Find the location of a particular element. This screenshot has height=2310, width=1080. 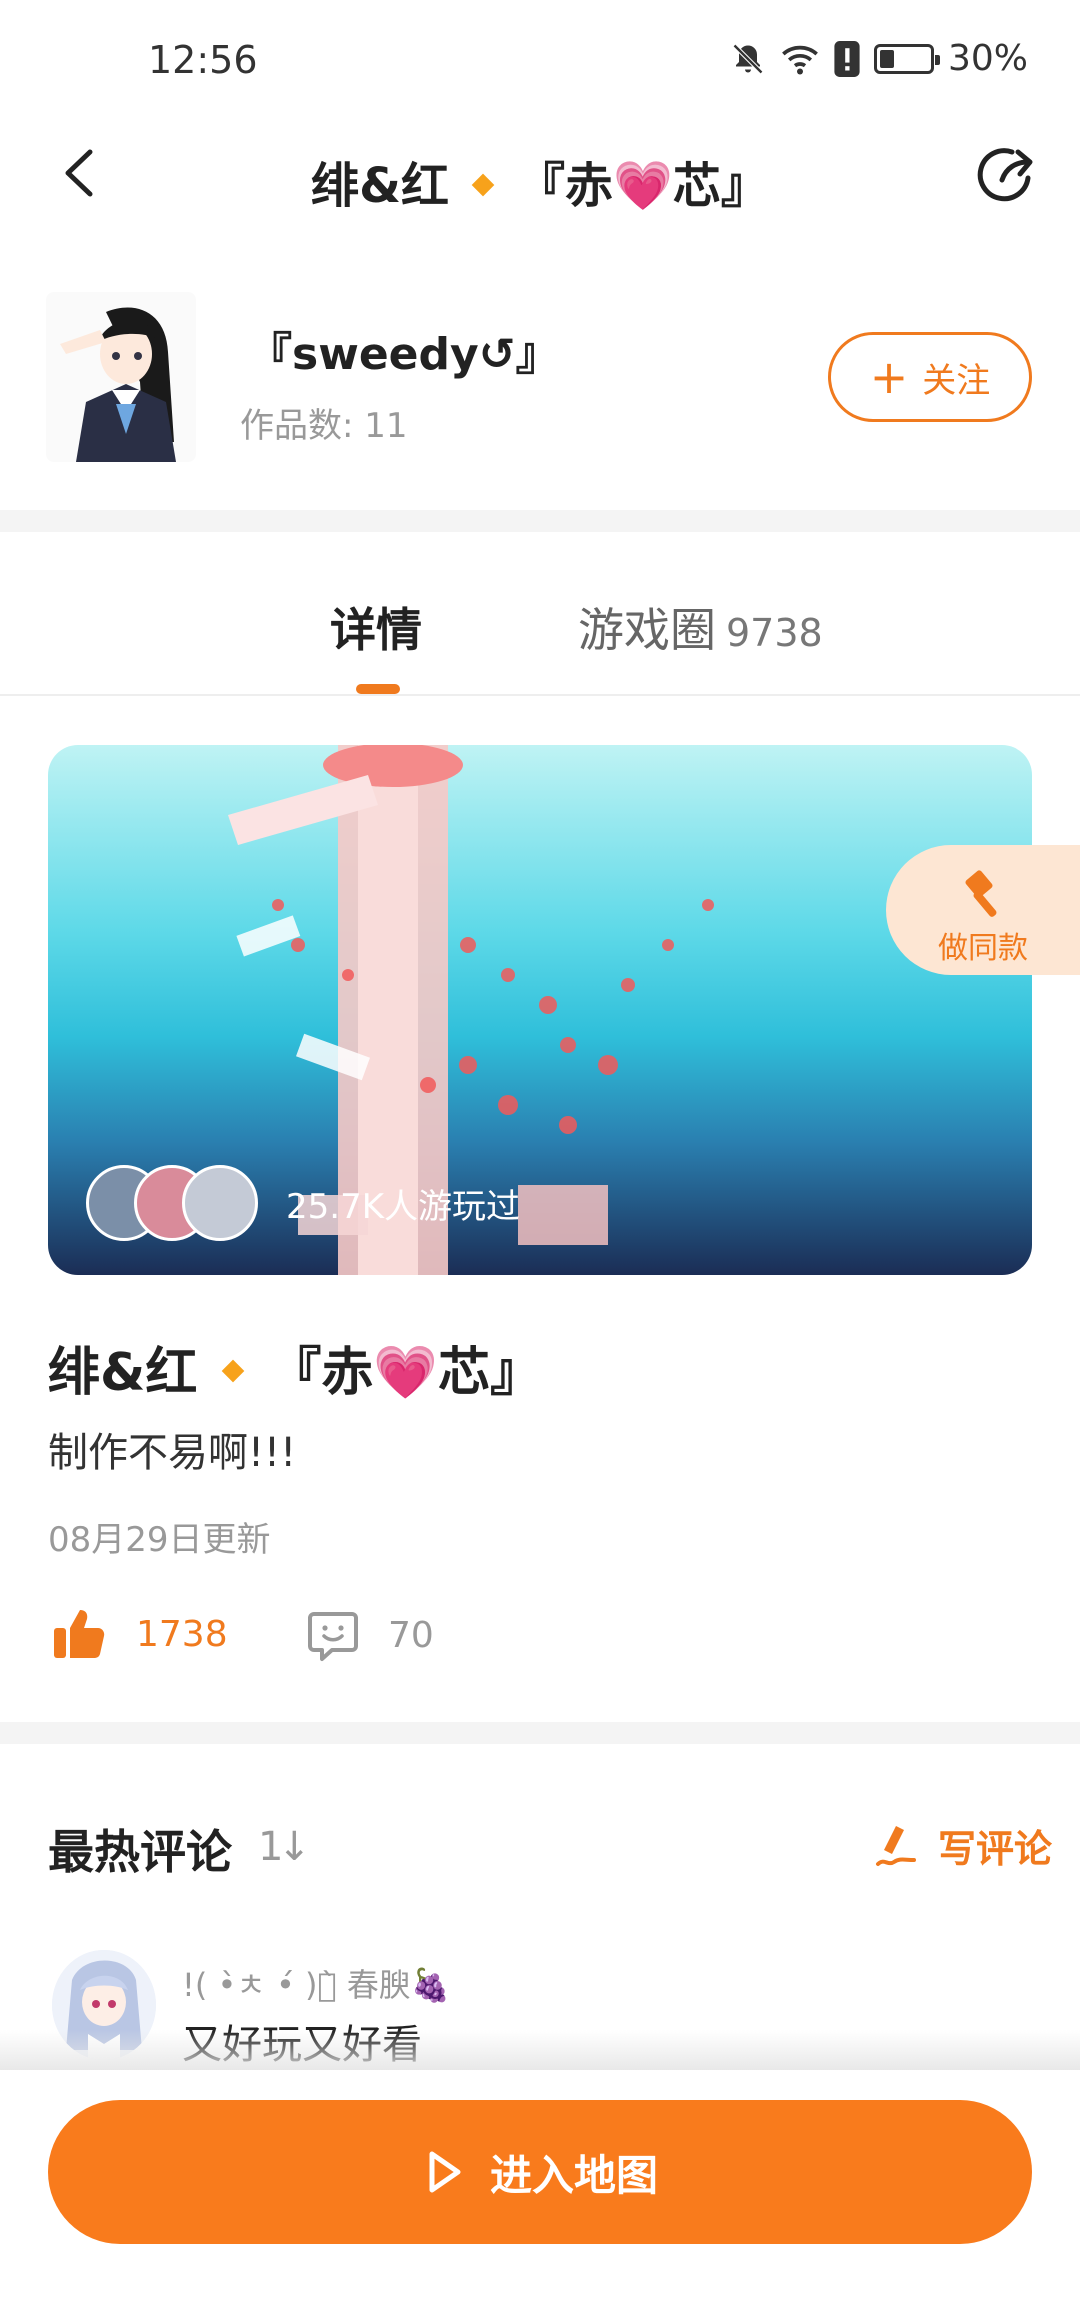

follow-button: + 关注 is located at coordinates (930, 377).